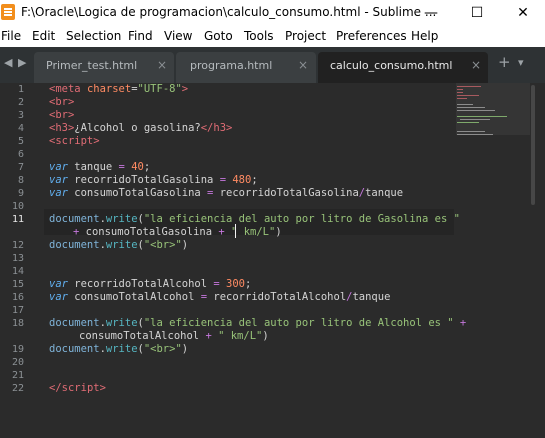 This screenshot has width=545, height=438. I want to click on line-number: 7, so click(20, 167).